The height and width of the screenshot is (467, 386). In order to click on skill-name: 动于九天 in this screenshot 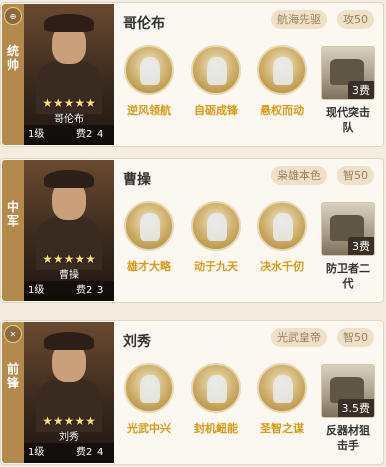, I will do `click(216, 266)`.